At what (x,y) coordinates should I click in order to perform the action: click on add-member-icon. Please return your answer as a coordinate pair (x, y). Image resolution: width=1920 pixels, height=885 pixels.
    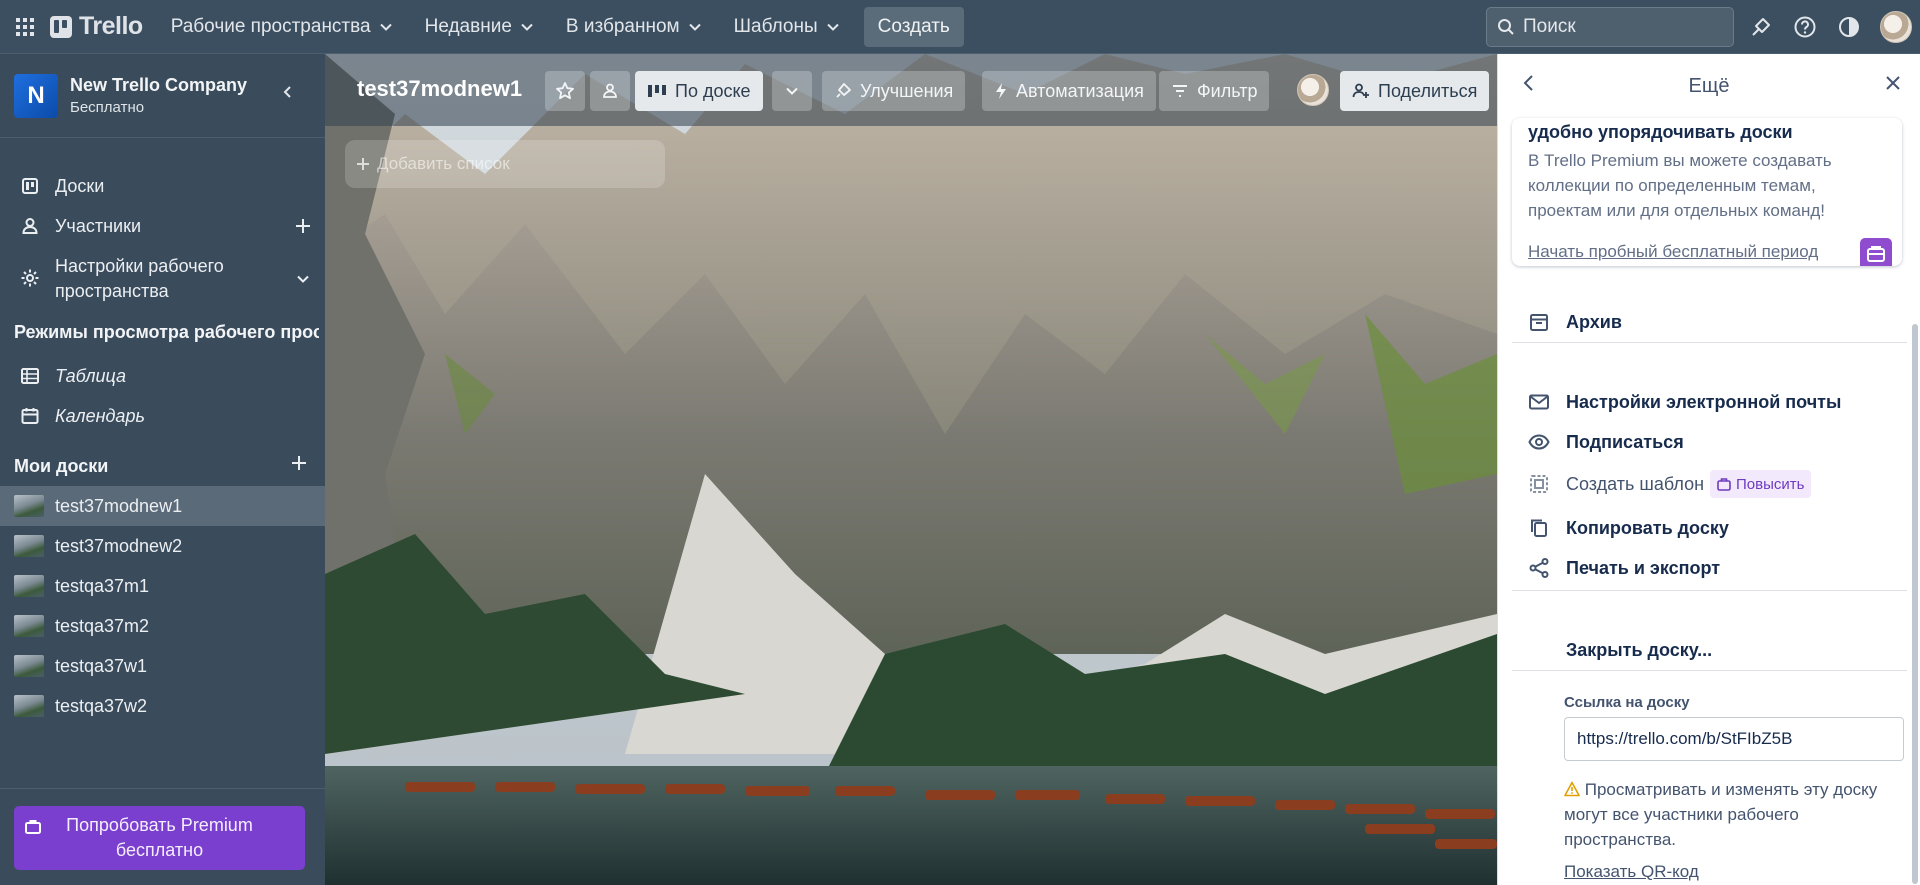
    Looking at the image, I should click on (303, 226).